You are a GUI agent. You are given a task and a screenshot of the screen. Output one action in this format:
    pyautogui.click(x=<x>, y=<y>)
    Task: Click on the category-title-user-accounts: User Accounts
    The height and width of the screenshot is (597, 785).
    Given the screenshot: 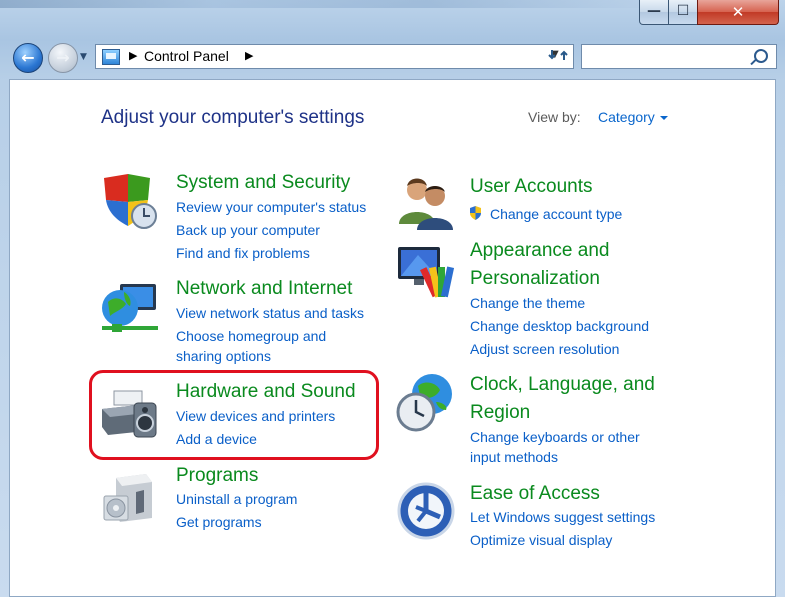 What is the action you would take?
    pyautogui.click(x=531, y=187)
    